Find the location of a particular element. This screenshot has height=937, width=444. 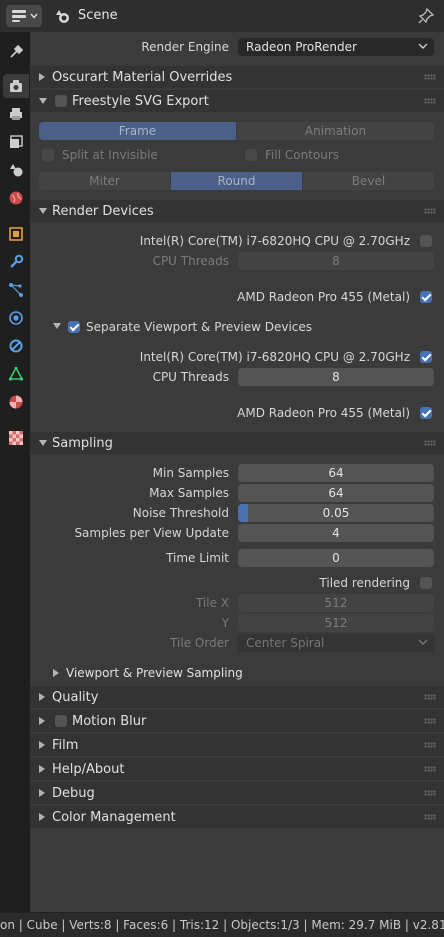

mode-frame-button: Frame is located at coordinates (137, 131).